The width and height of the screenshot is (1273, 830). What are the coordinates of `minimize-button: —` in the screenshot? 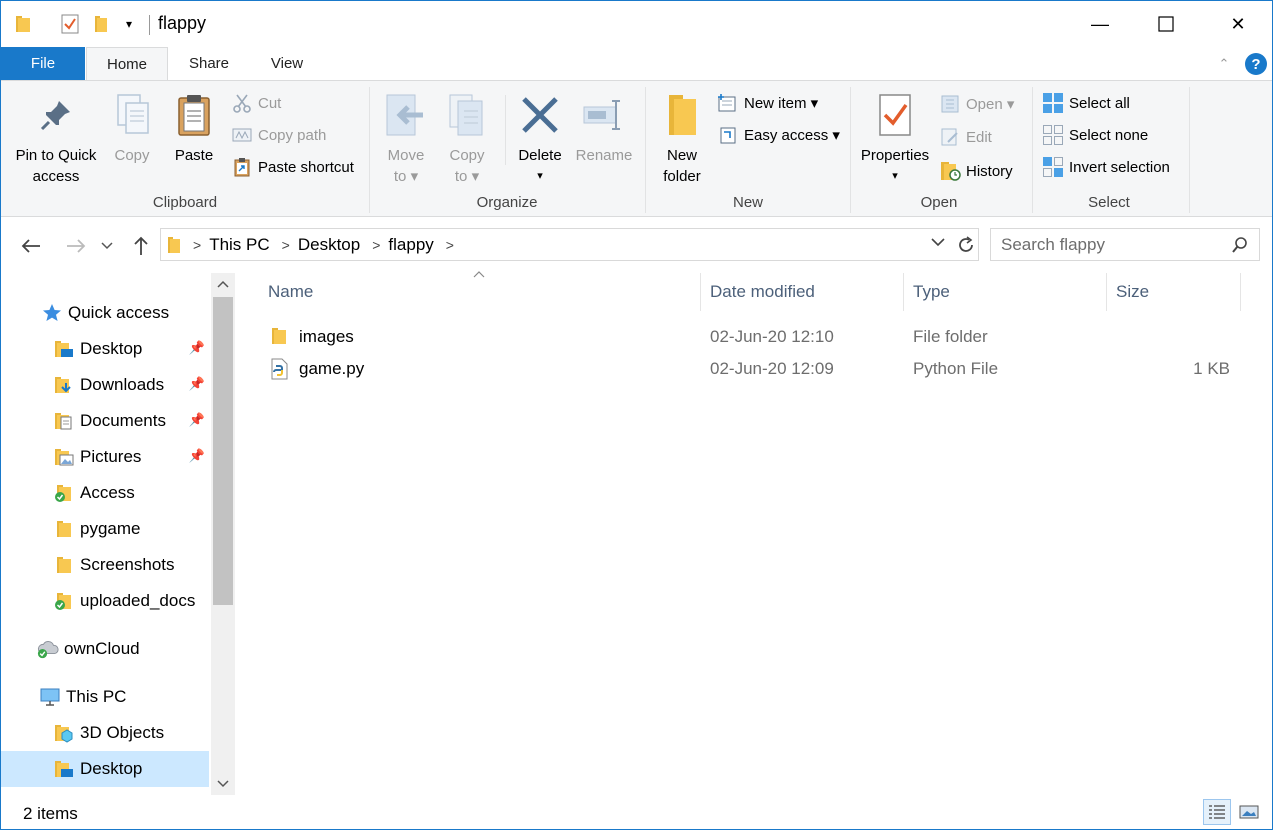 It's located at (1100, 24).